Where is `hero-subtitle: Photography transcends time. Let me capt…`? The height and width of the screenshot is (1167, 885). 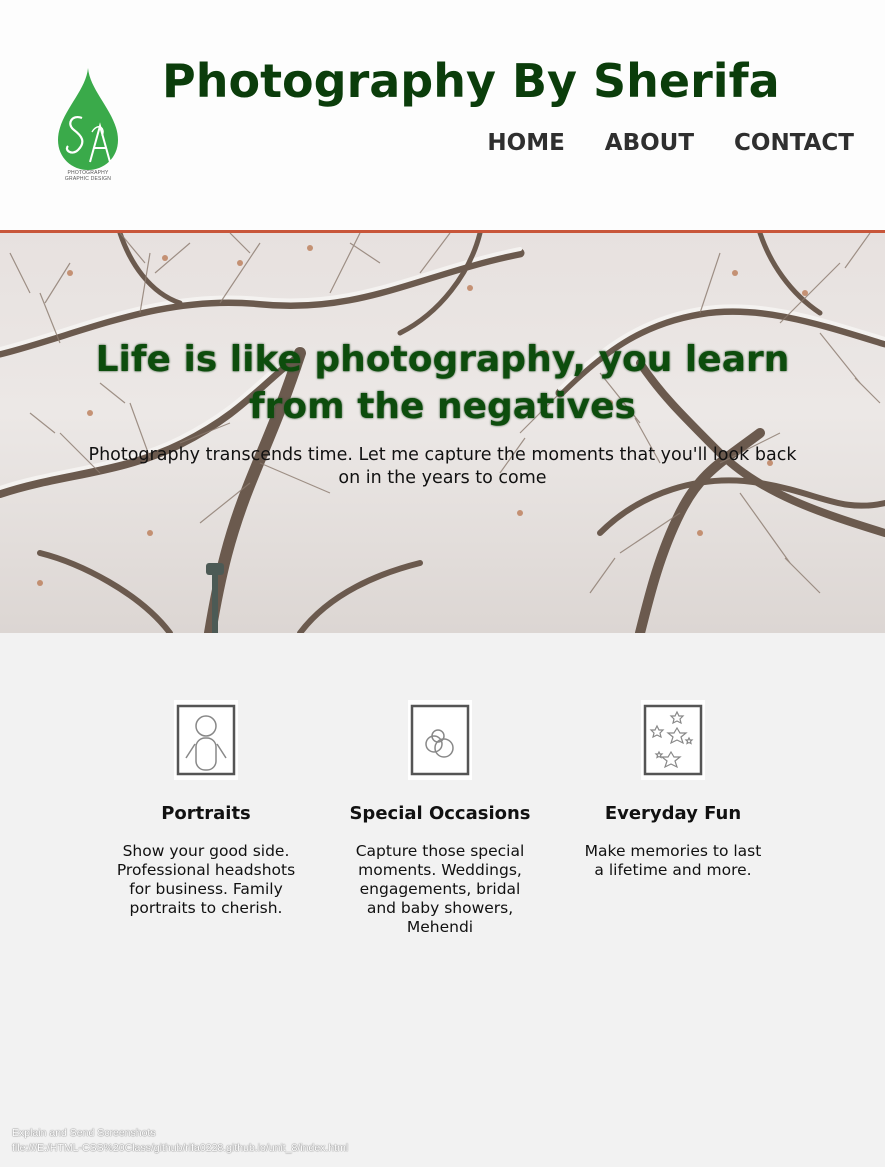 hero-subtitle: Photography transcends time. Let me capt… is located at coordinates (442, 466).